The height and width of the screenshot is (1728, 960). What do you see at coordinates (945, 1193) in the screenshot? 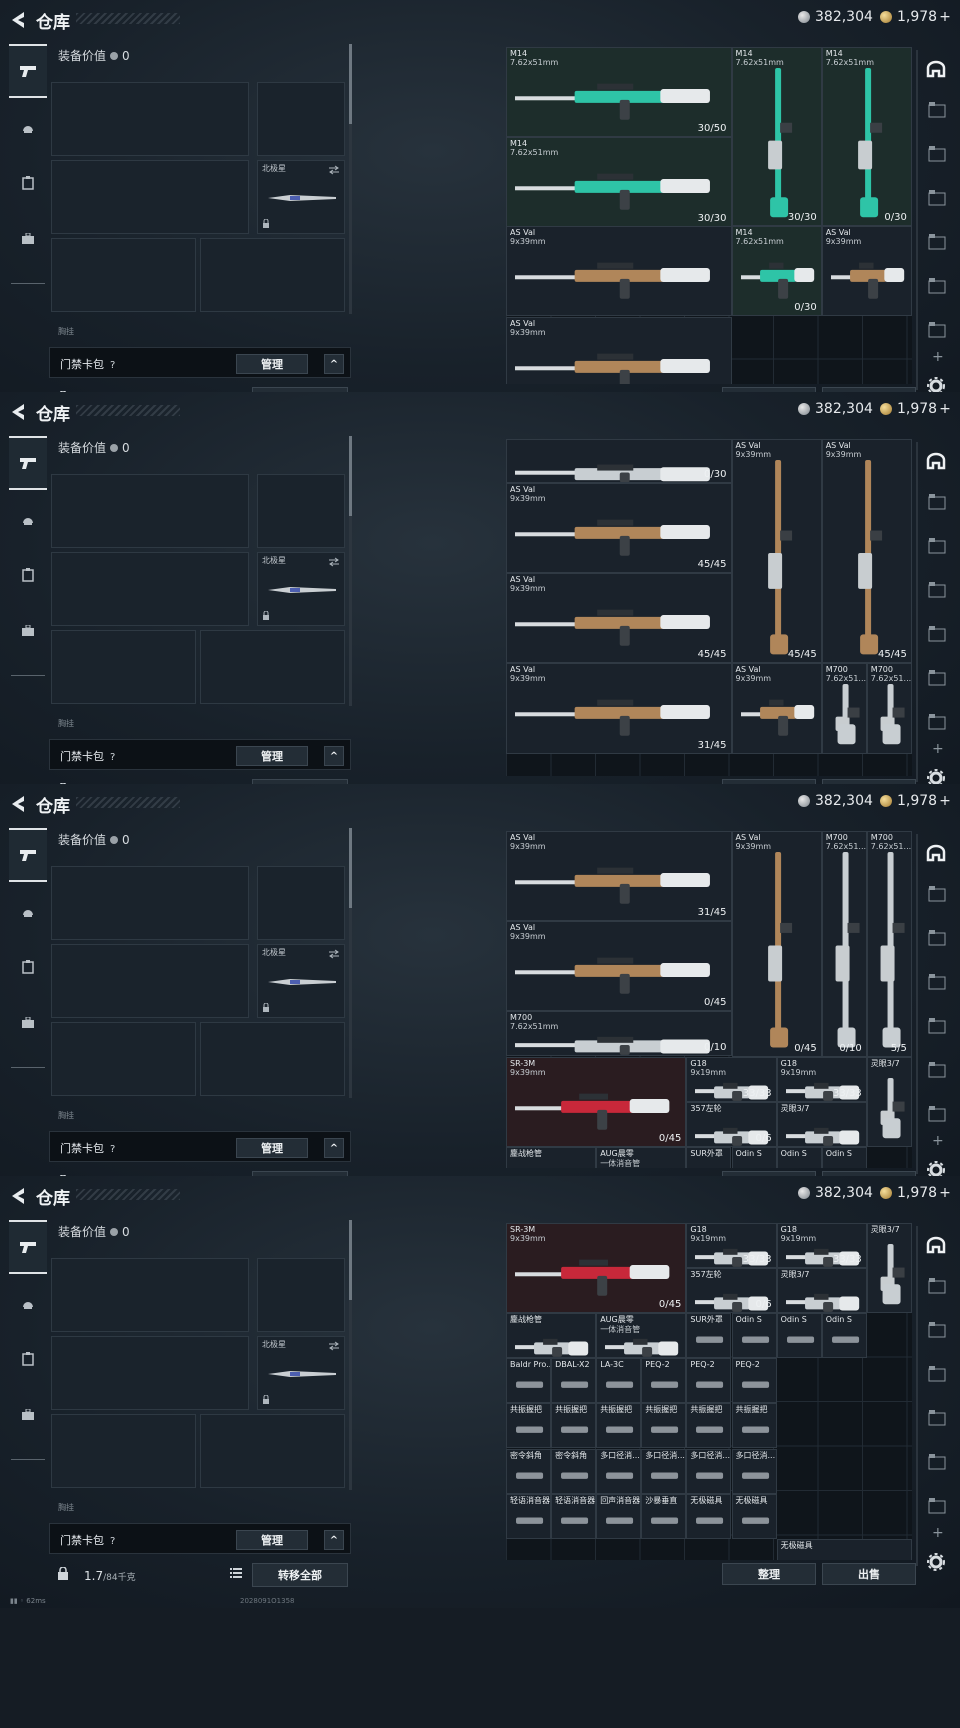
I see `add-gold-button: +` at bounding box center [945, 1193].